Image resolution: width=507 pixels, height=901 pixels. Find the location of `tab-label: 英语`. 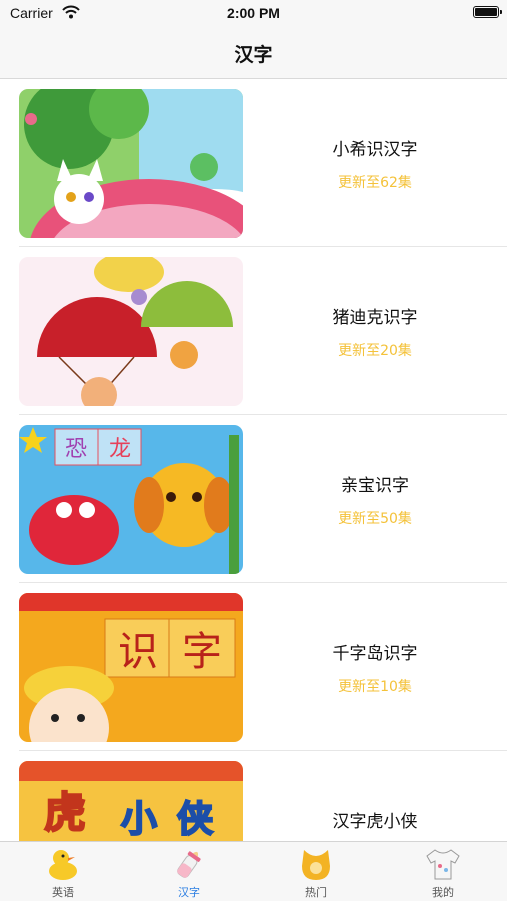

tab-label: 英语 is located at coordinates (63, 892).